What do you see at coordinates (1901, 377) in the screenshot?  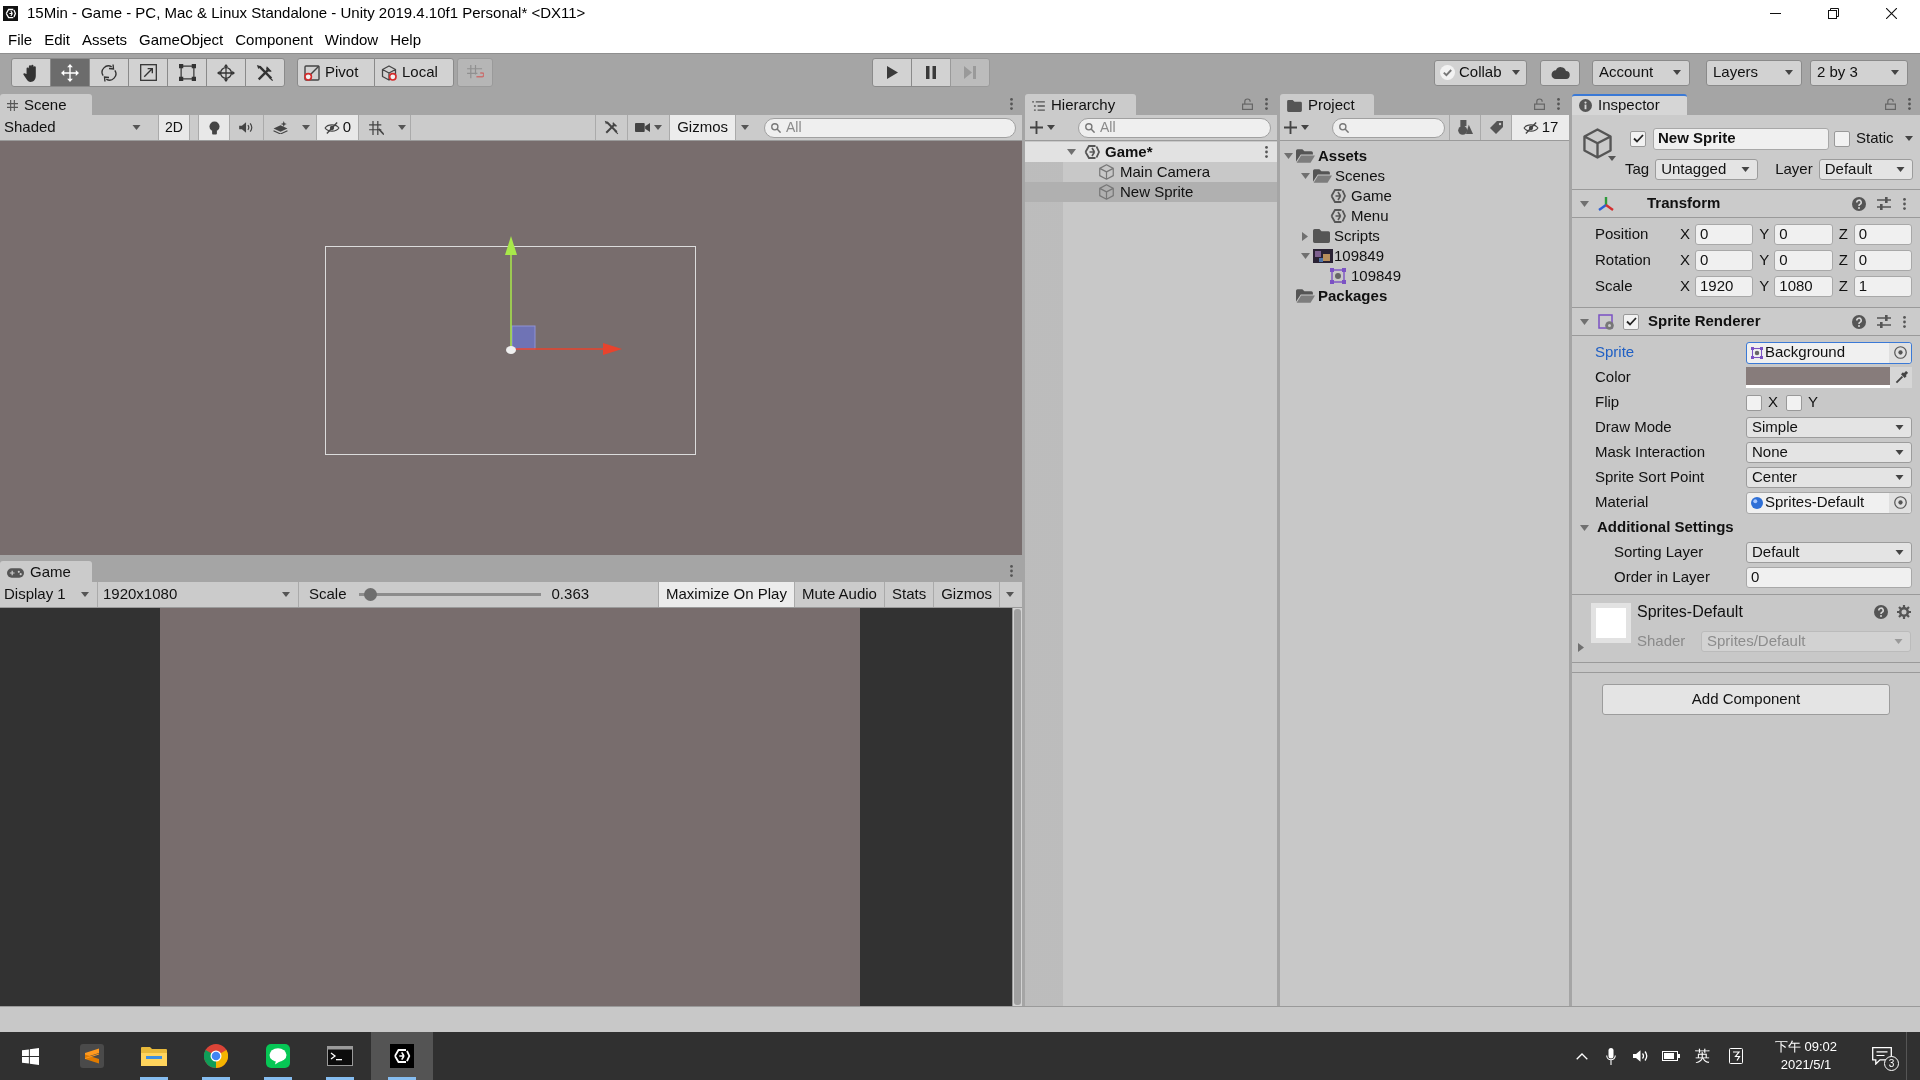 I see `eyedropper-button` at bounding box center [1901, 377].